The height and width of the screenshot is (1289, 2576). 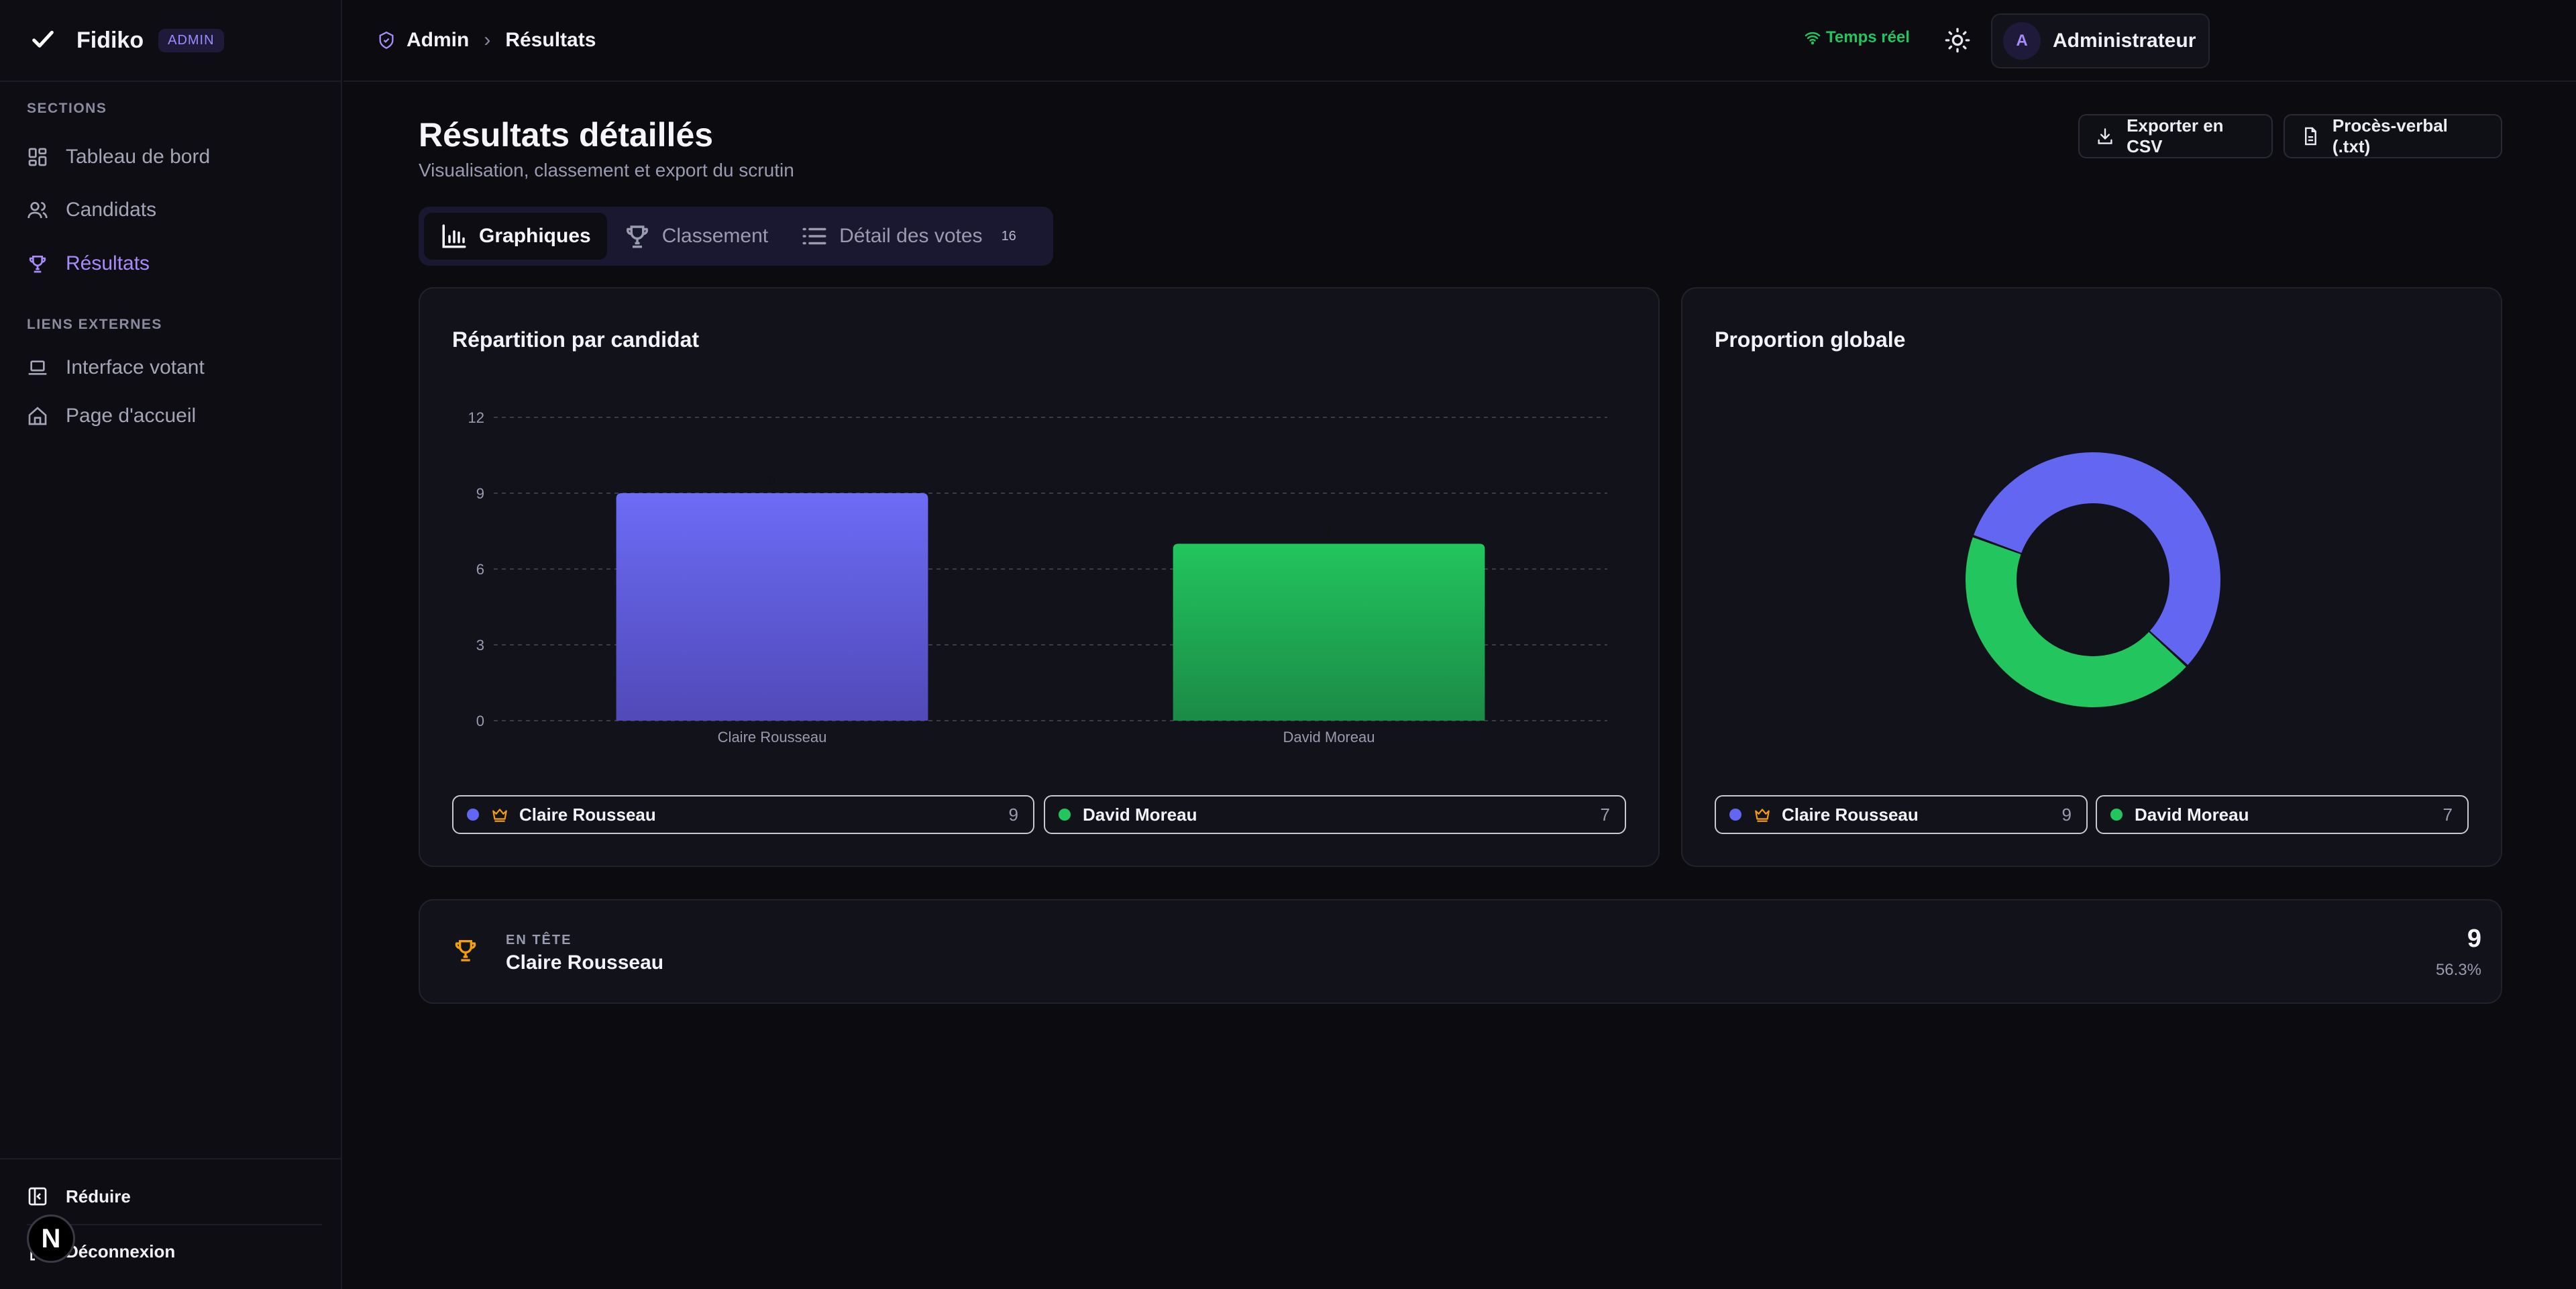 I want to click on sidebar-item-label: Interface votant, so click(x=135, y=367).